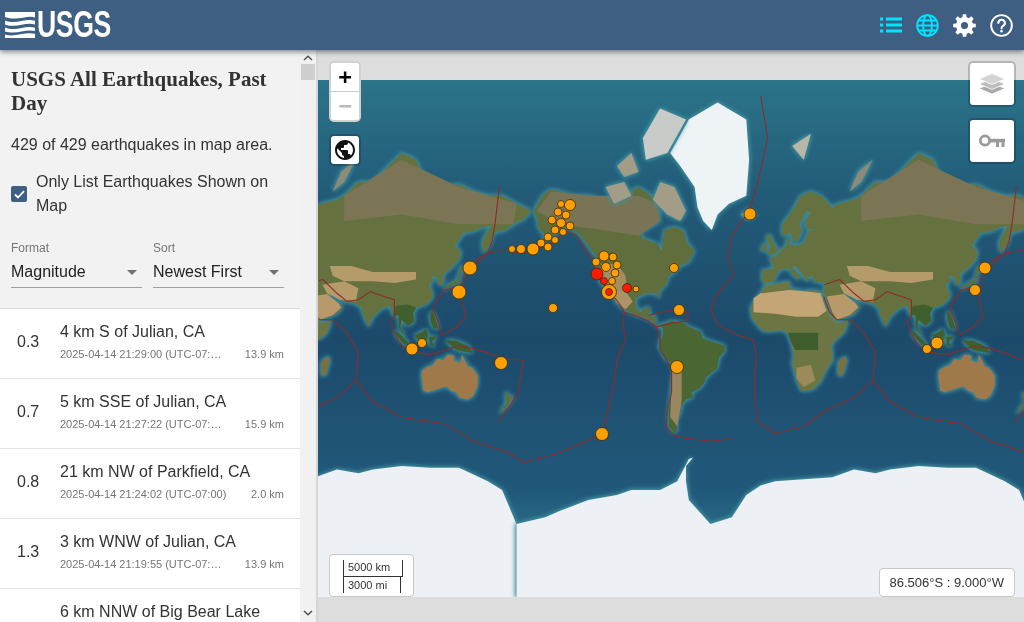  I want to click on coordinates-display: 86.506°S : 9.000°W, so click(946, 582).